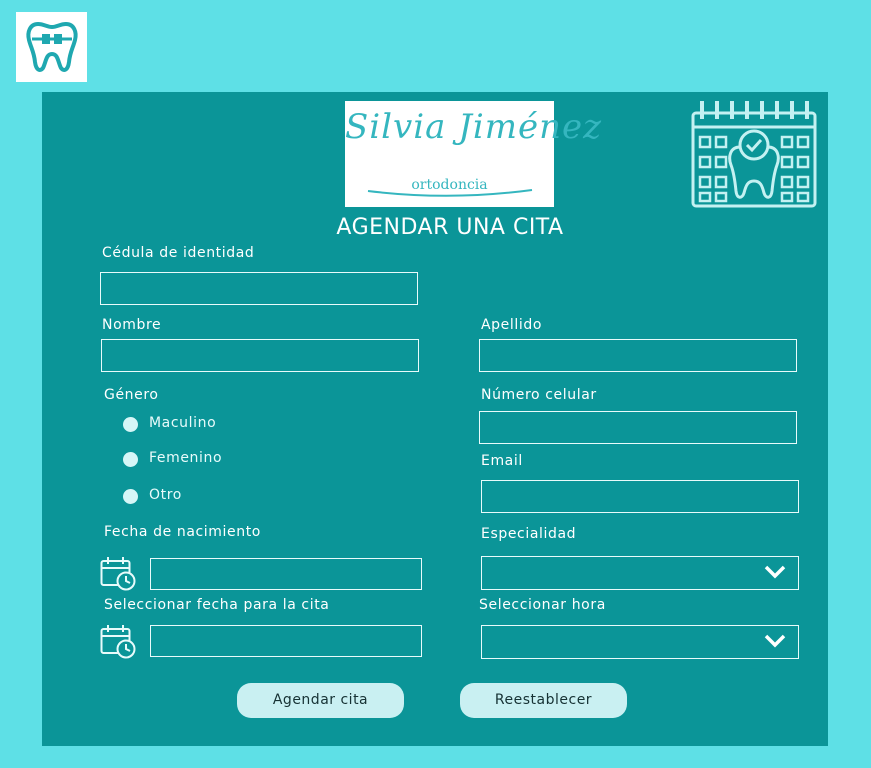 The width and height of the screenshot is (871, 768). I want to click on especialidad-label: Especialidad, so click(529, 534).